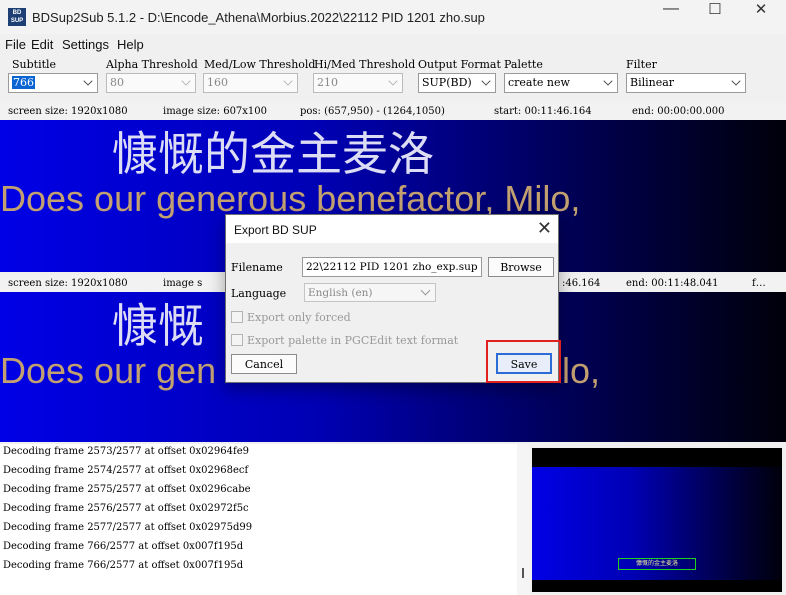 This screenshot has width=786, height=595. Describe the element at coordinates (327, 82) in the screenshot. I see `himed-threshold-value: 210` at that location.